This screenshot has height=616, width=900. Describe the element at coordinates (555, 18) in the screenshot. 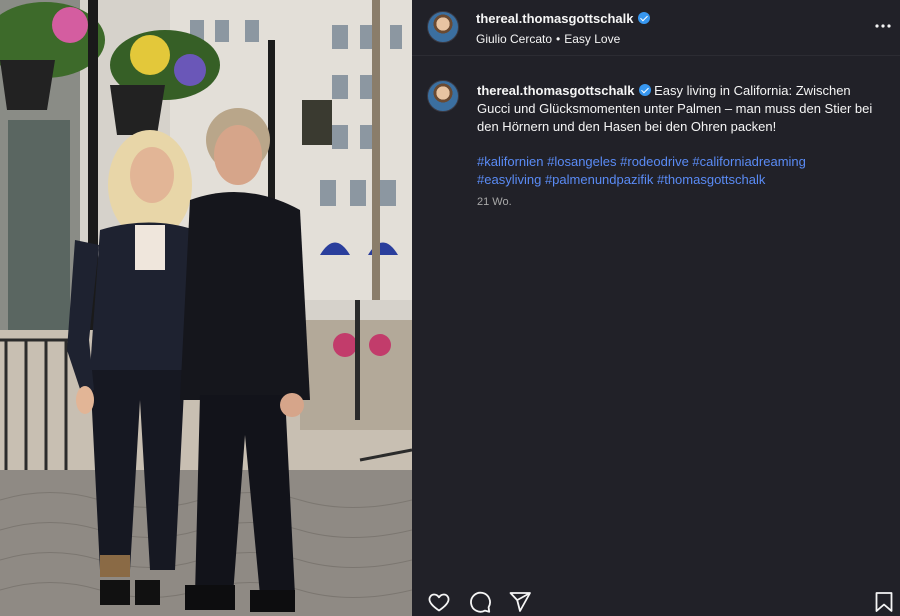

I see `author-username-text: thereal.thomasgottschalk` at that location.